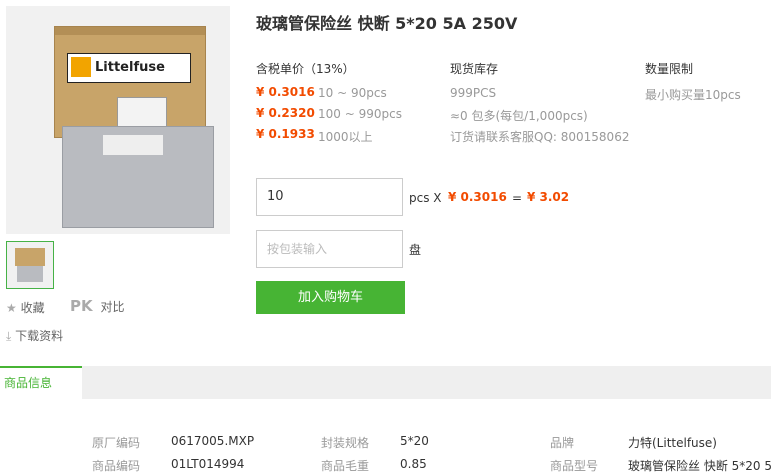  Describe the element at coordinates (540, 137) in the screenshot. I see `stock-contact: 订货请联系客服QQ: 800158062` at that location.